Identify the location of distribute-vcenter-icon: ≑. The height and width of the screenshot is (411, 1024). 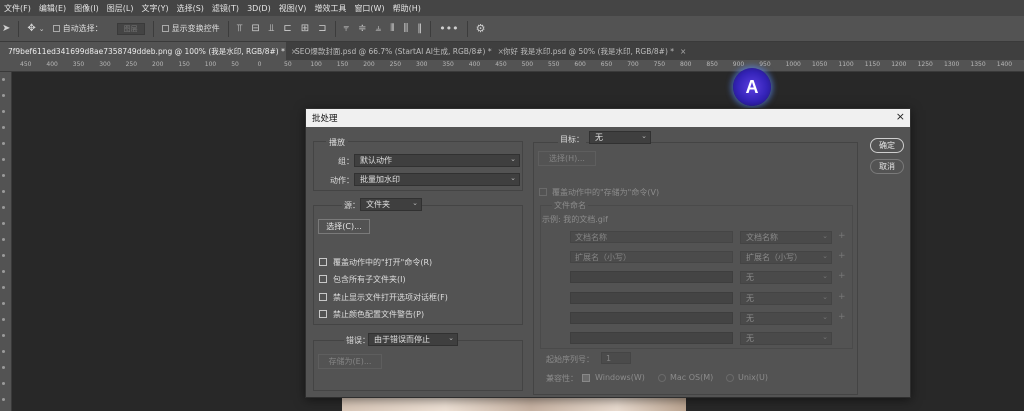
(362, 28).